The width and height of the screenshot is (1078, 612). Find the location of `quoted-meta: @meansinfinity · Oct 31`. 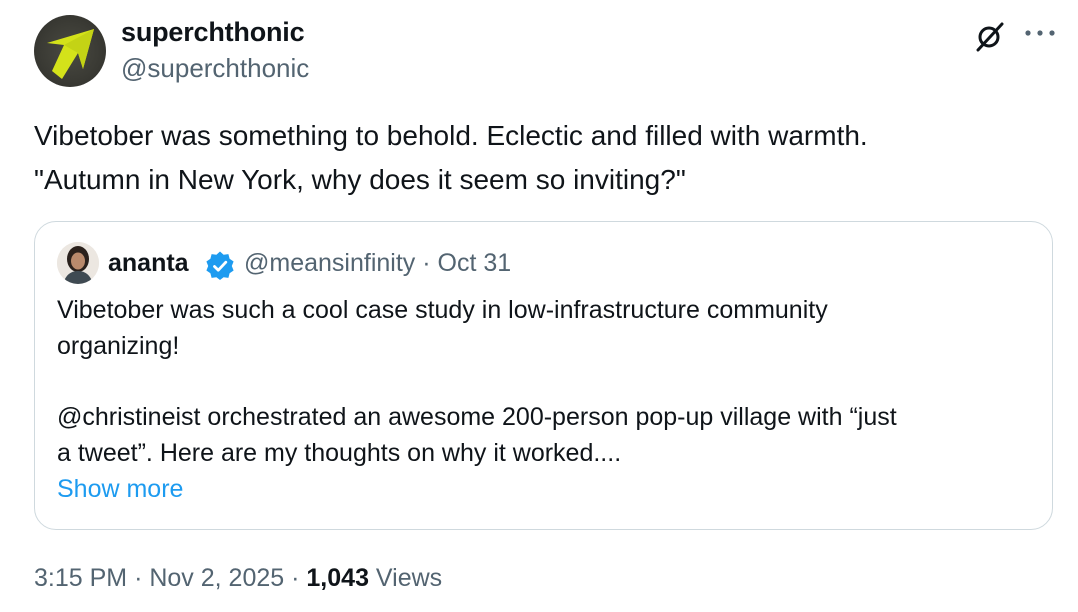

quoted-meta: @meansinfinity · Oct 31 is located at coordinates (377, 263).